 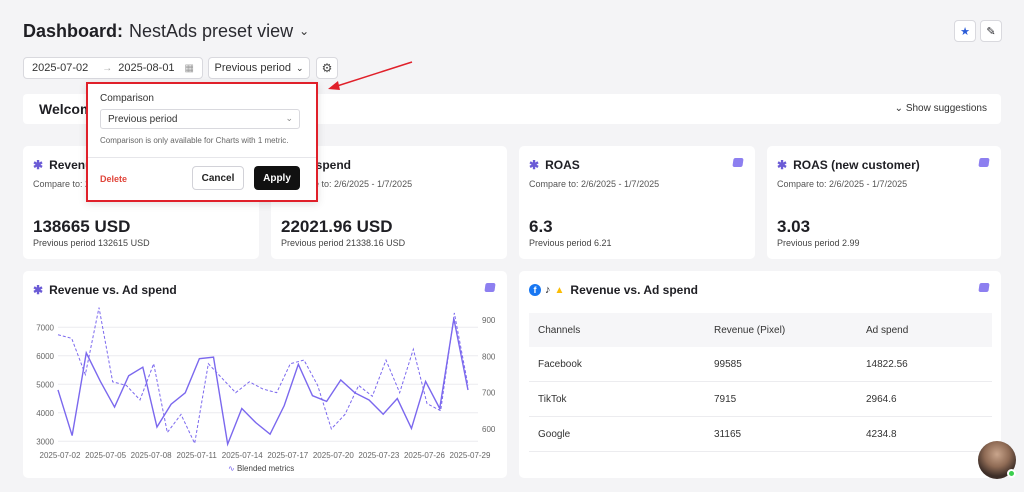 I want to click on column-header: Revenue (Pixel), so click(x=750, y=330).